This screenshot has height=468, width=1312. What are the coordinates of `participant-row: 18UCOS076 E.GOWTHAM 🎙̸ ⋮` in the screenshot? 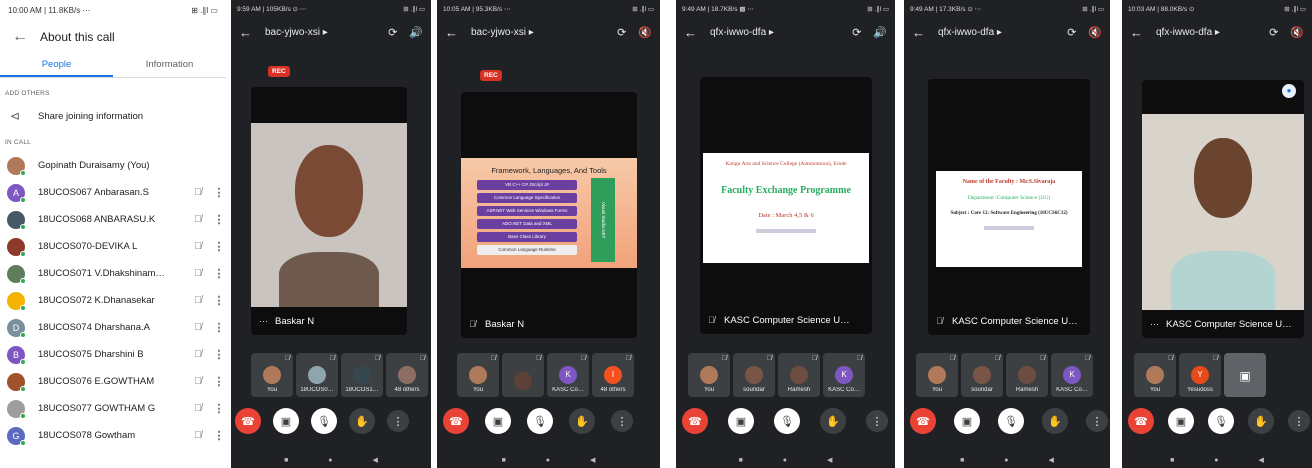 It's located at (113, 381).